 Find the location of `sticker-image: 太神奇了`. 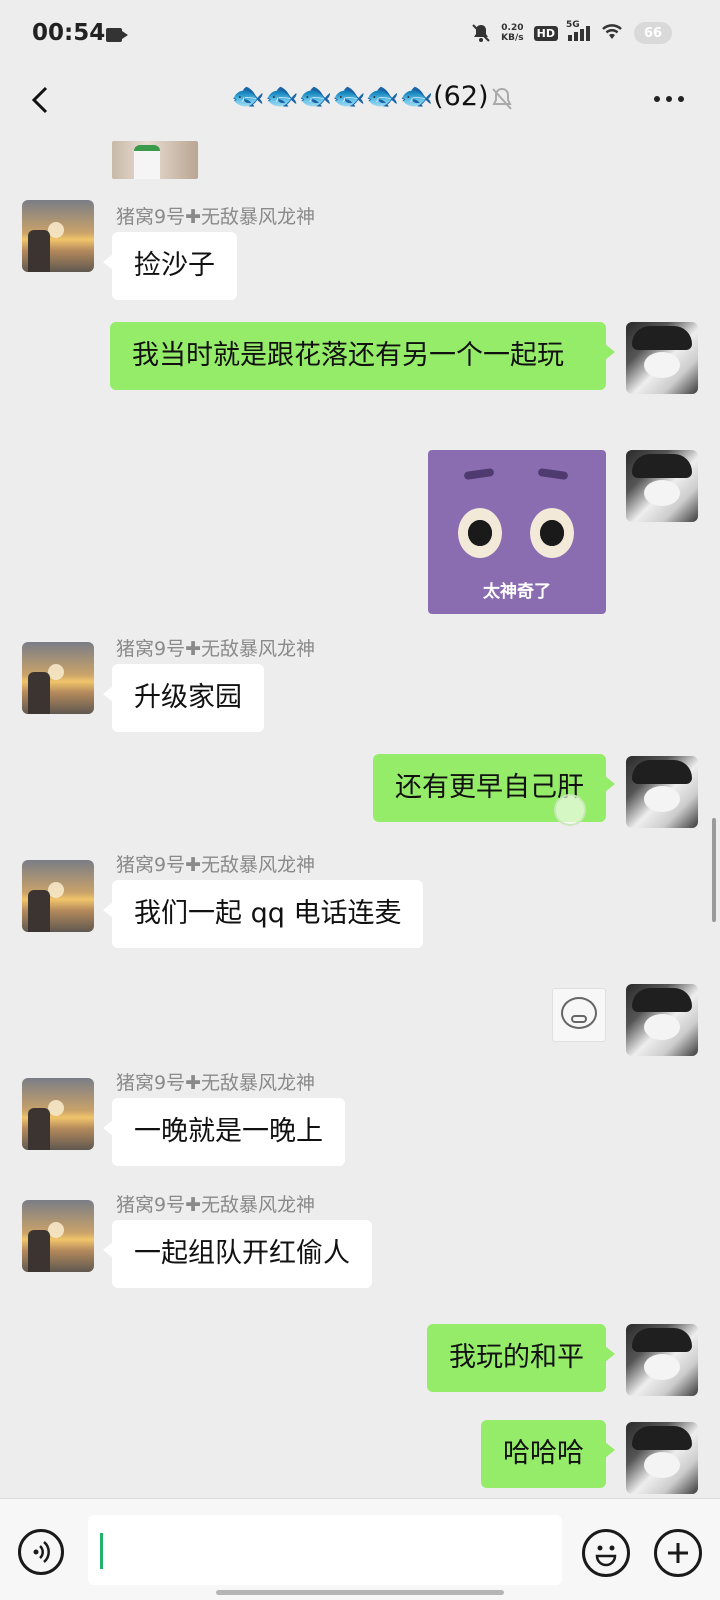

sticker-image: 太神奇了 is located at coordinates (517, 532).